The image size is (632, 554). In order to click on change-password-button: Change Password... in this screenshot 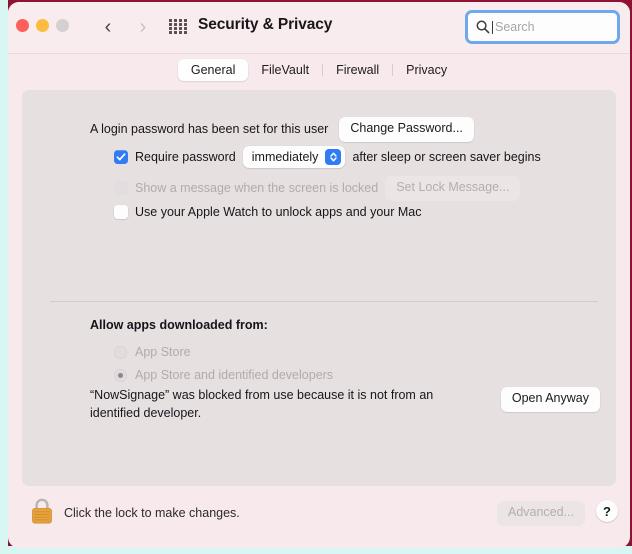, I will do `click(406, 129)`.